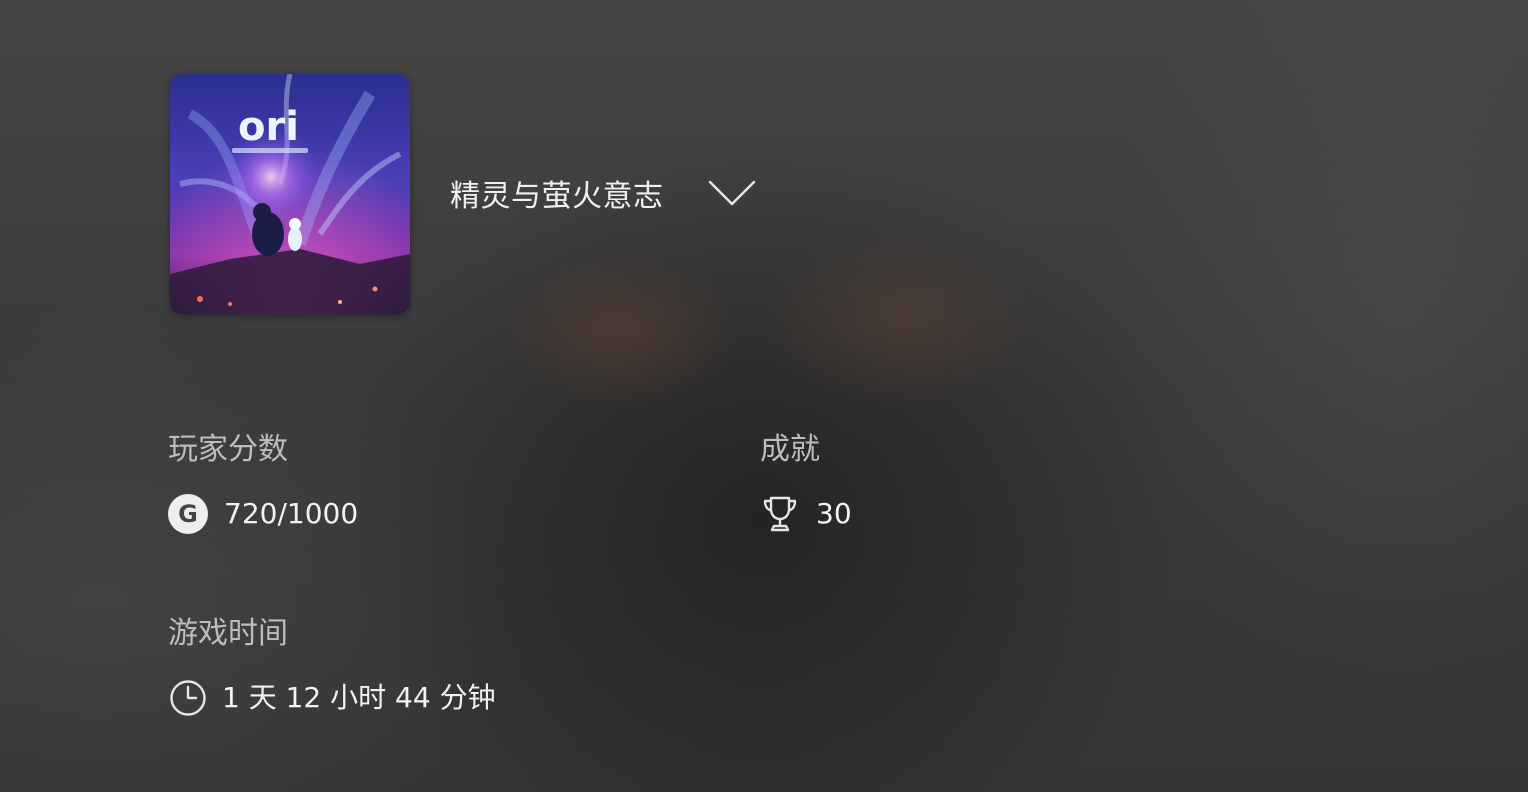  I want to click on gamerscore-section: 玩家分数 G 720/1000, so click(263, 483).